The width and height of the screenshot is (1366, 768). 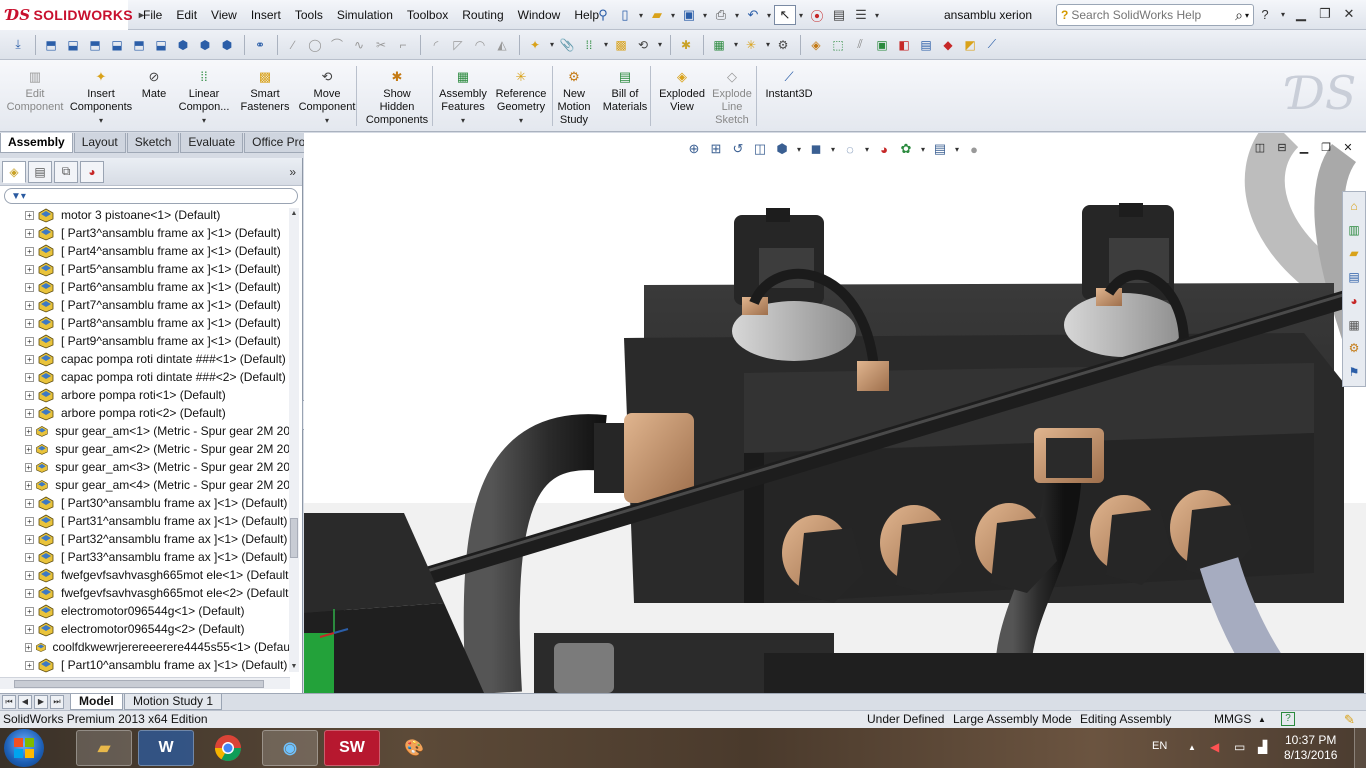 What do you see at coordinates (204, 96) in the screenshot?
I see `linear-component-button: ⁞⁞ Linear Compon... ▾` at bounding box center [204, 96].